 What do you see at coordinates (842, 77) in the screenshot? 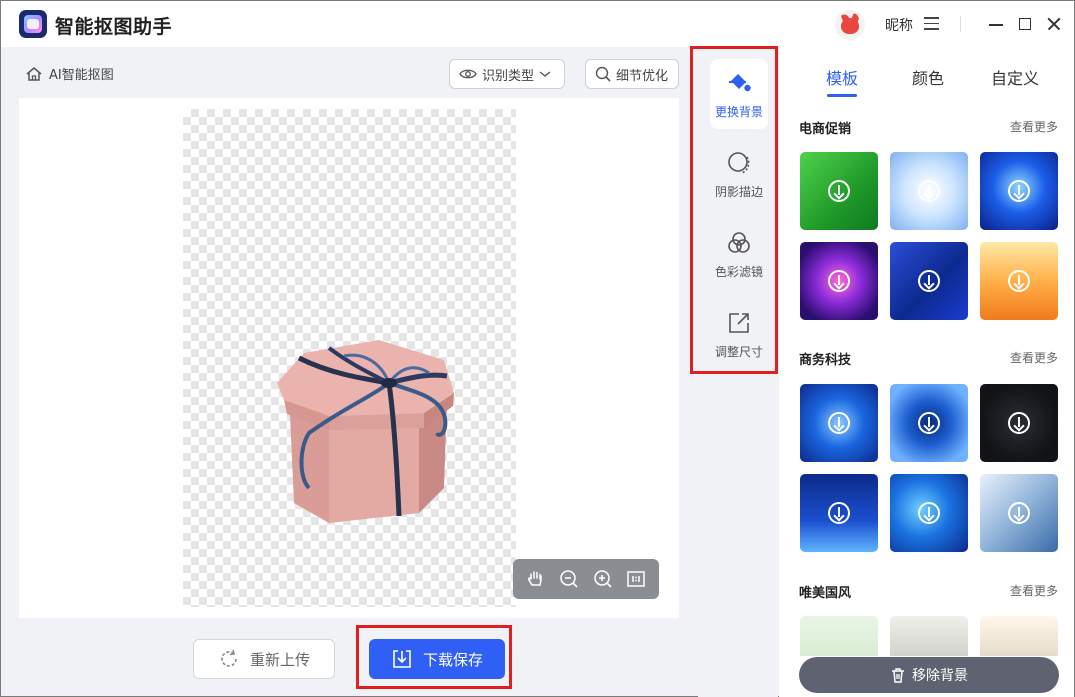
I see `tab-template: 模板` at bounding box center [842, 77].